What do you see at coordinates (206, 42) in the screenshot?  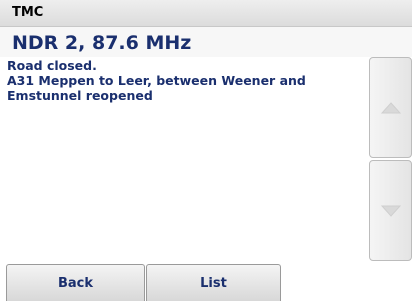 I see `station-header: NDR 2, 87.6 MHz` at bounding box center [206, 42].